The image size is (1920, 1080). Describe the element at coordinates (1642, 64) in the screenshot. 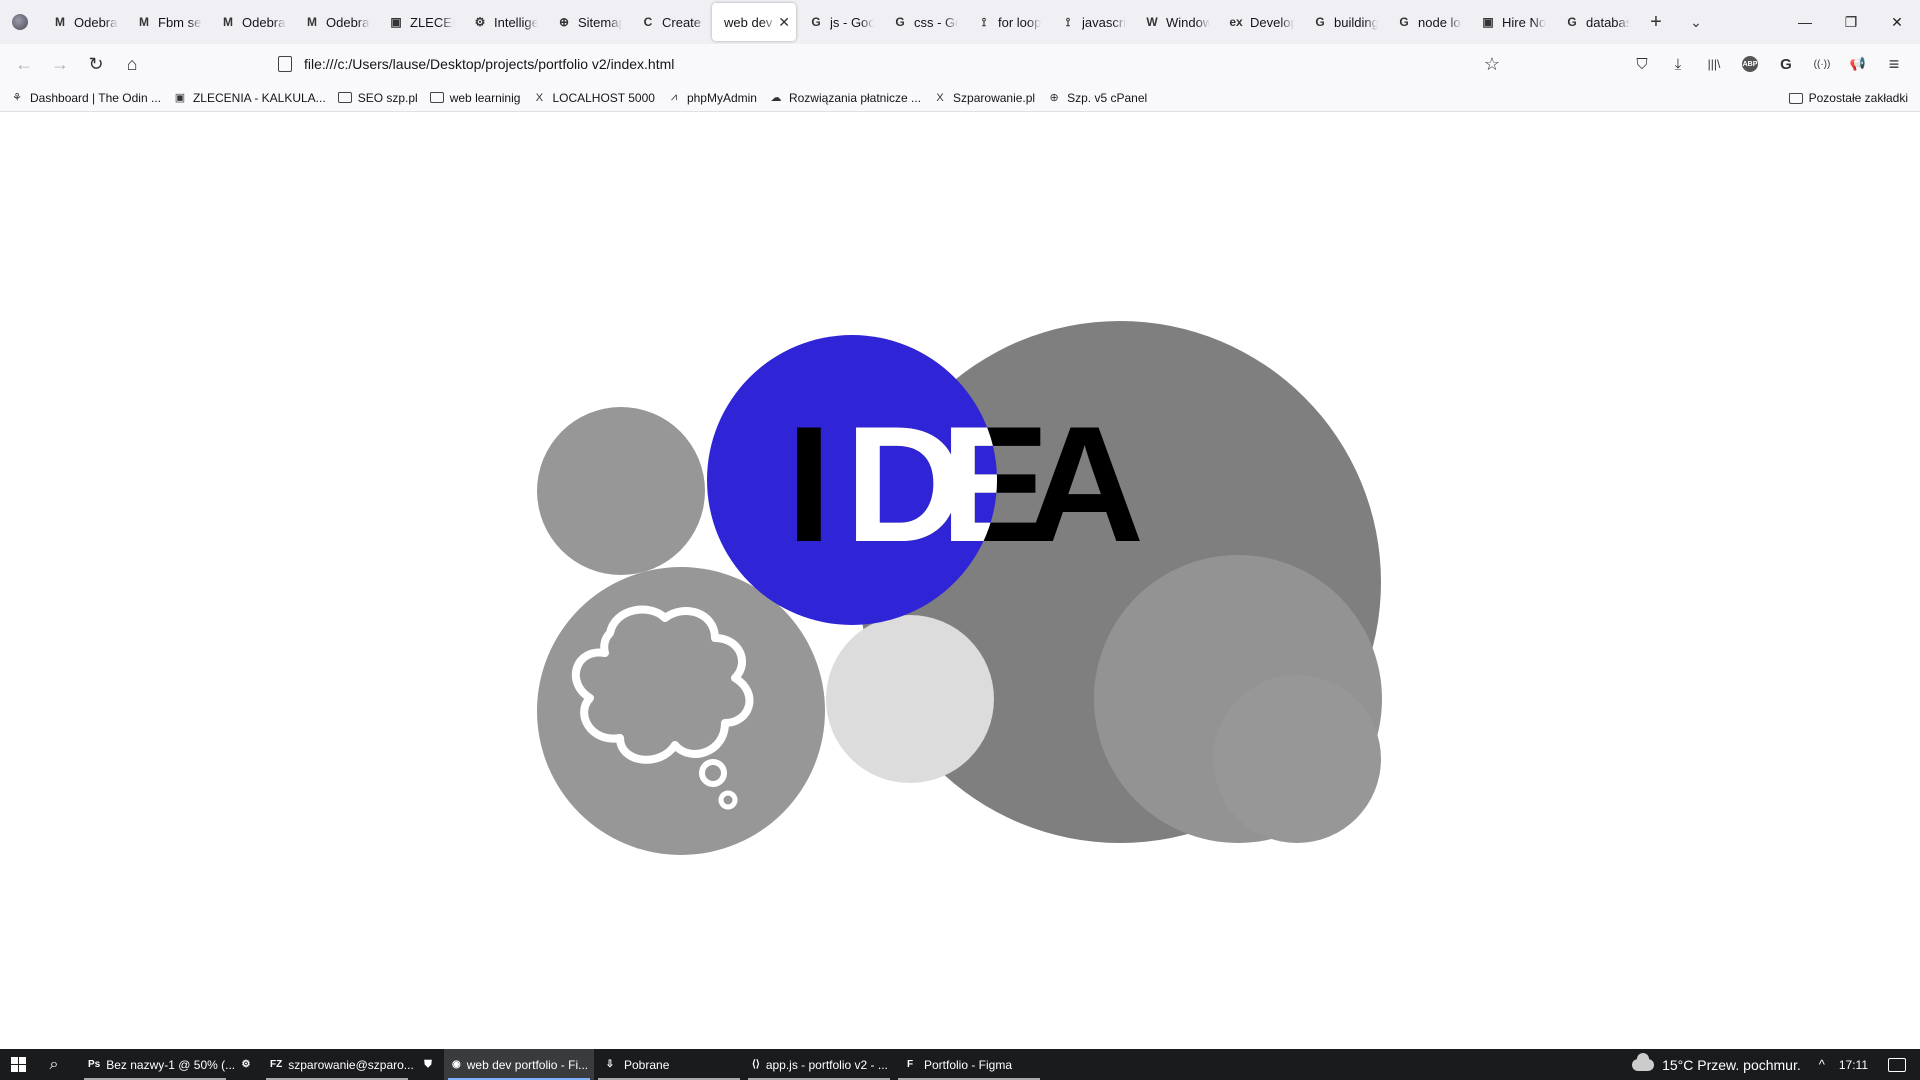

I see `pocket-icon: ⛉` at that location.